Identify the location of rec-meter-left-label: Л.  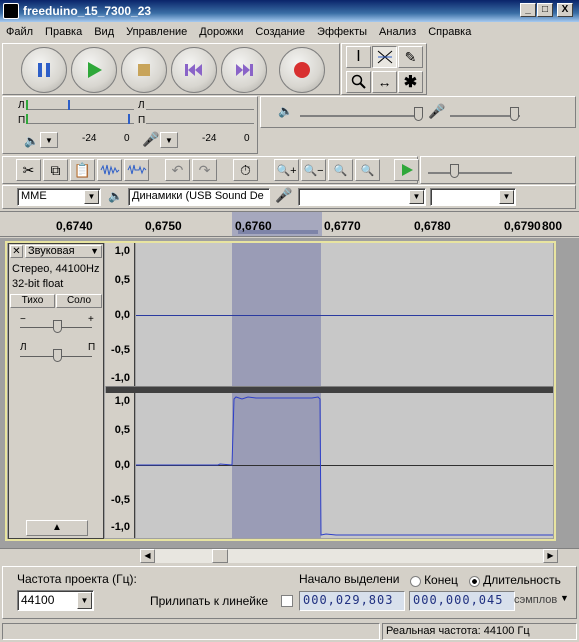
(141, 105).